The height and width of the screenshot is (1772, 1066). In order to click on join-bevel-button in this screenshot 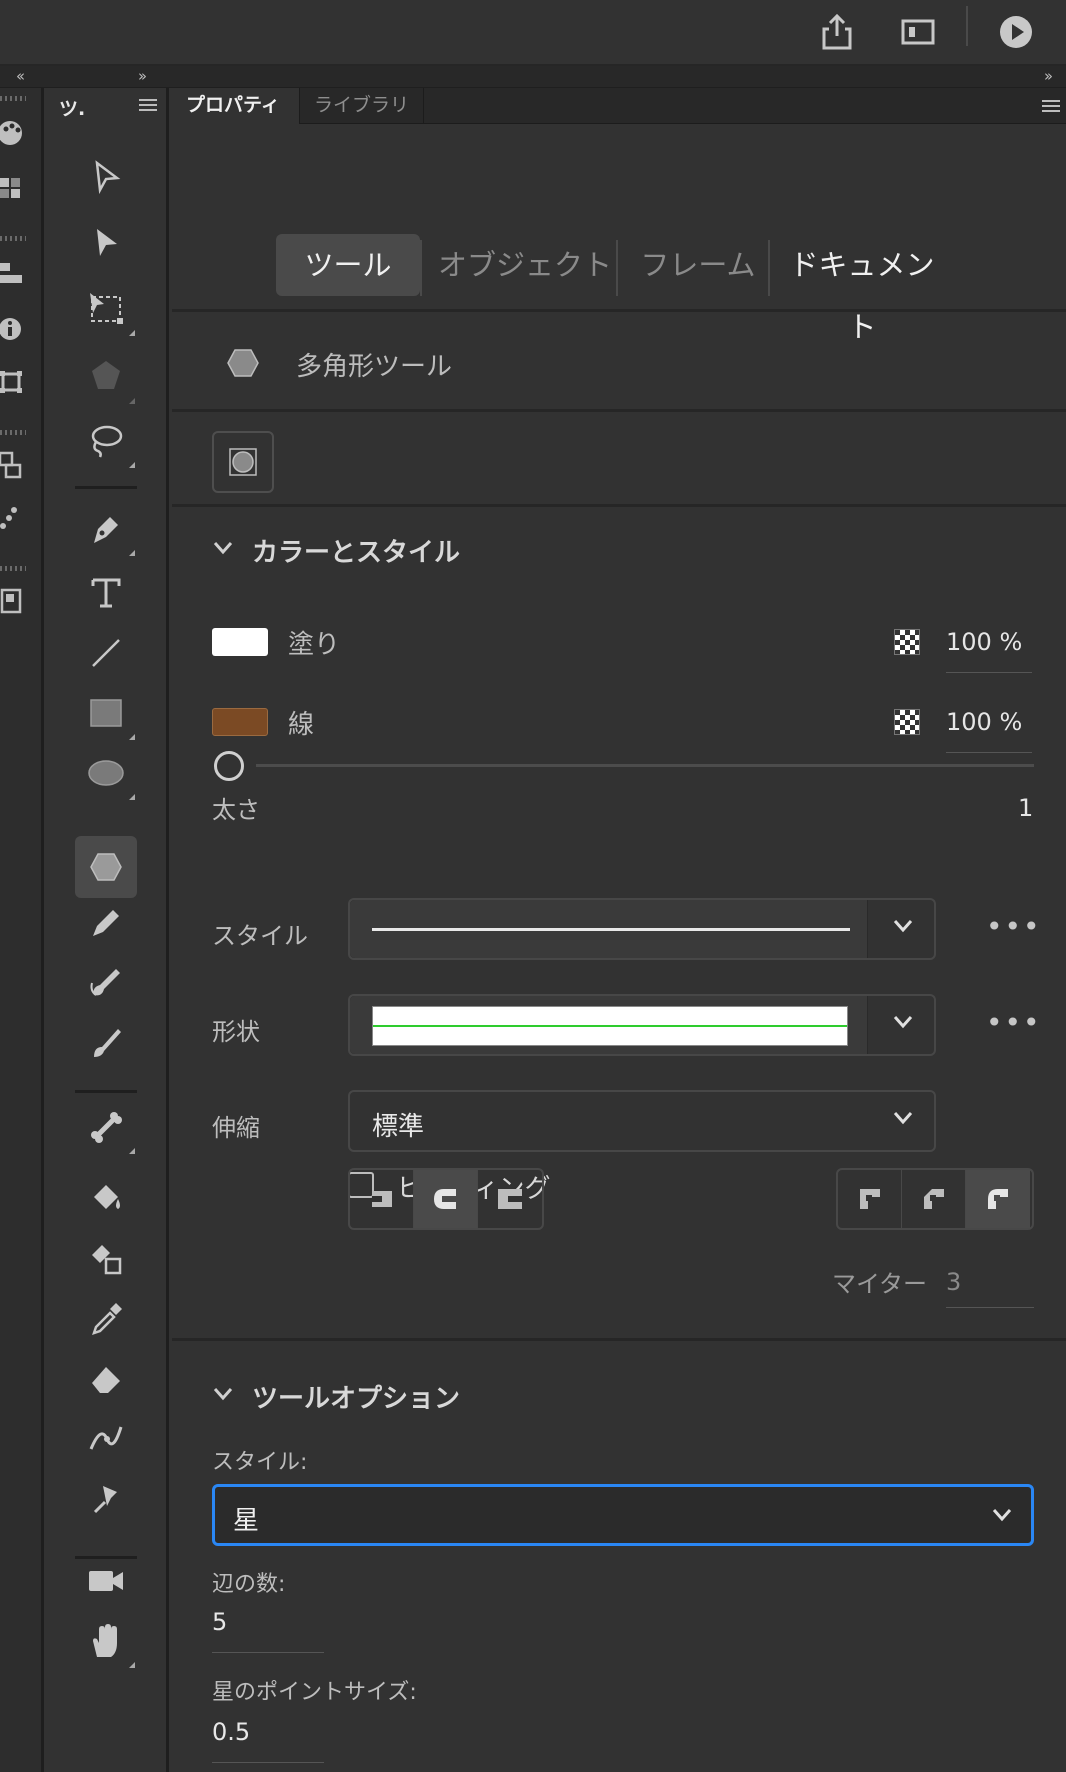, I will do `click(934, 1199)`.